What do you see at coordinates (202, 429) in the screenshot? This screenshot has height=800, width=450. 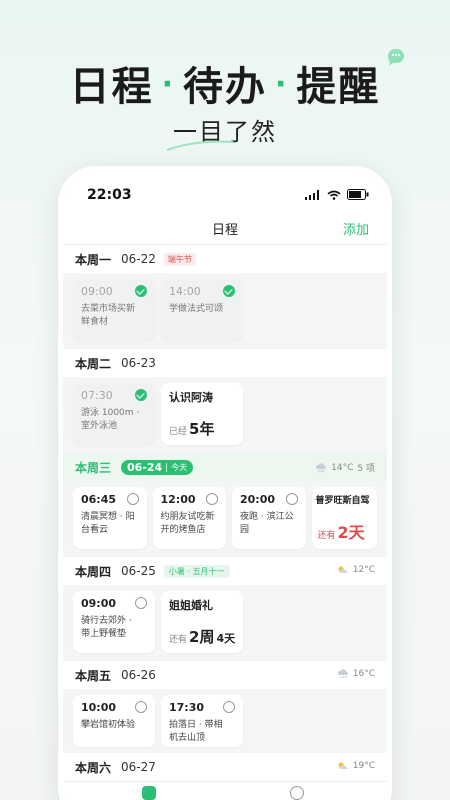 I see `count-value: 5年` at bounding box center [202, 429].